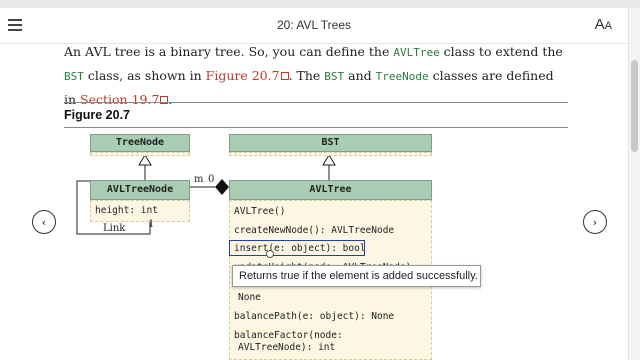 The width and height of the screenshot is (640, 360). Describe the element at coordinates (126, 210) in the screenshot. I see `field-height: height: int` at that location.